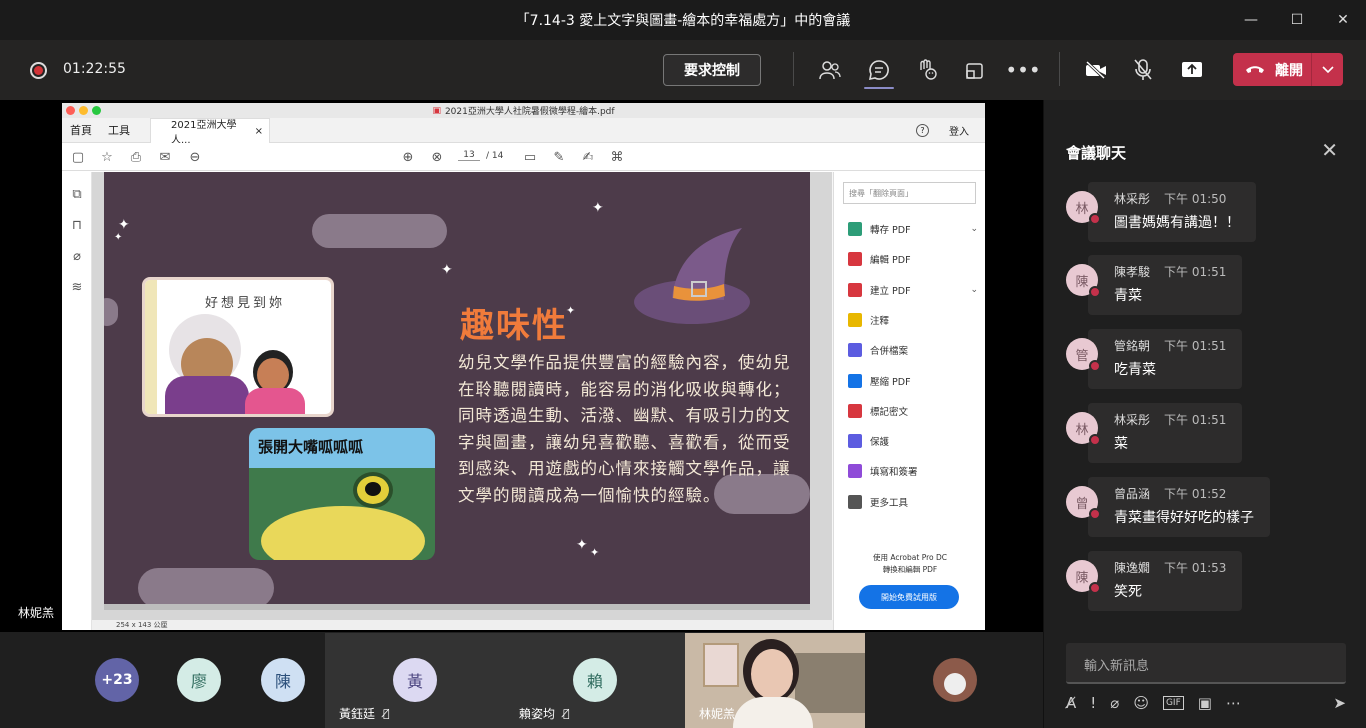 This screenshot has width=1366, height=728. Describe the element at coordinates (77, 256) in the screenshot. I see `attachments-icon: ⌀` at that location.